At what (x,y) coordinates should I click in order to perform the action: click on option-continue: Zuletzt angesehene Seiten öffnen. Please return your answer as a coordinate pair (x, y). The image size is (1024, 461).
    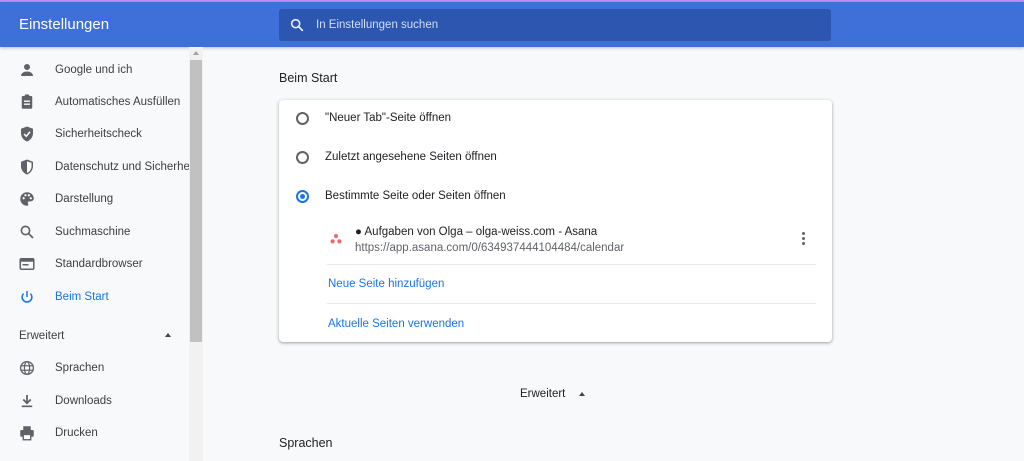
    Looking at the image, I should click on (555, 158).